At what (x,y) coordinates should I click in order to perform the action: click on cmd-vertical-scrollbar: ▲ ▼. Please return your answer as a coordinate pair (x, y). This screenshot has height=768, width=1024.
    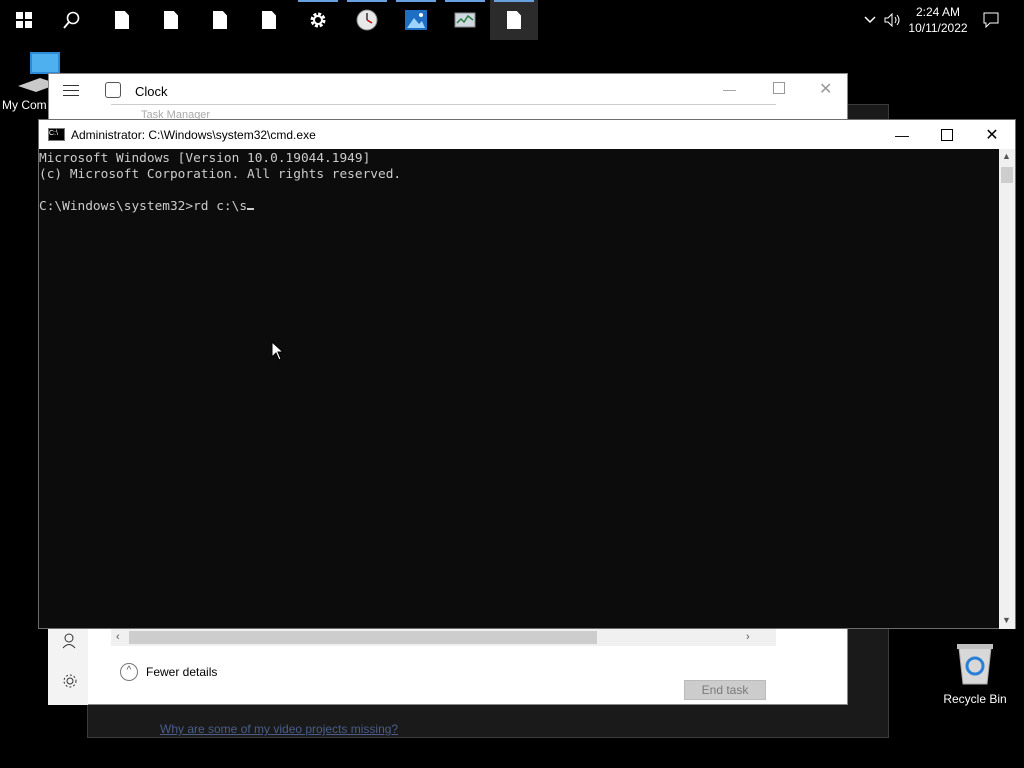
    Looking at the image, I should click on (1007, 389).